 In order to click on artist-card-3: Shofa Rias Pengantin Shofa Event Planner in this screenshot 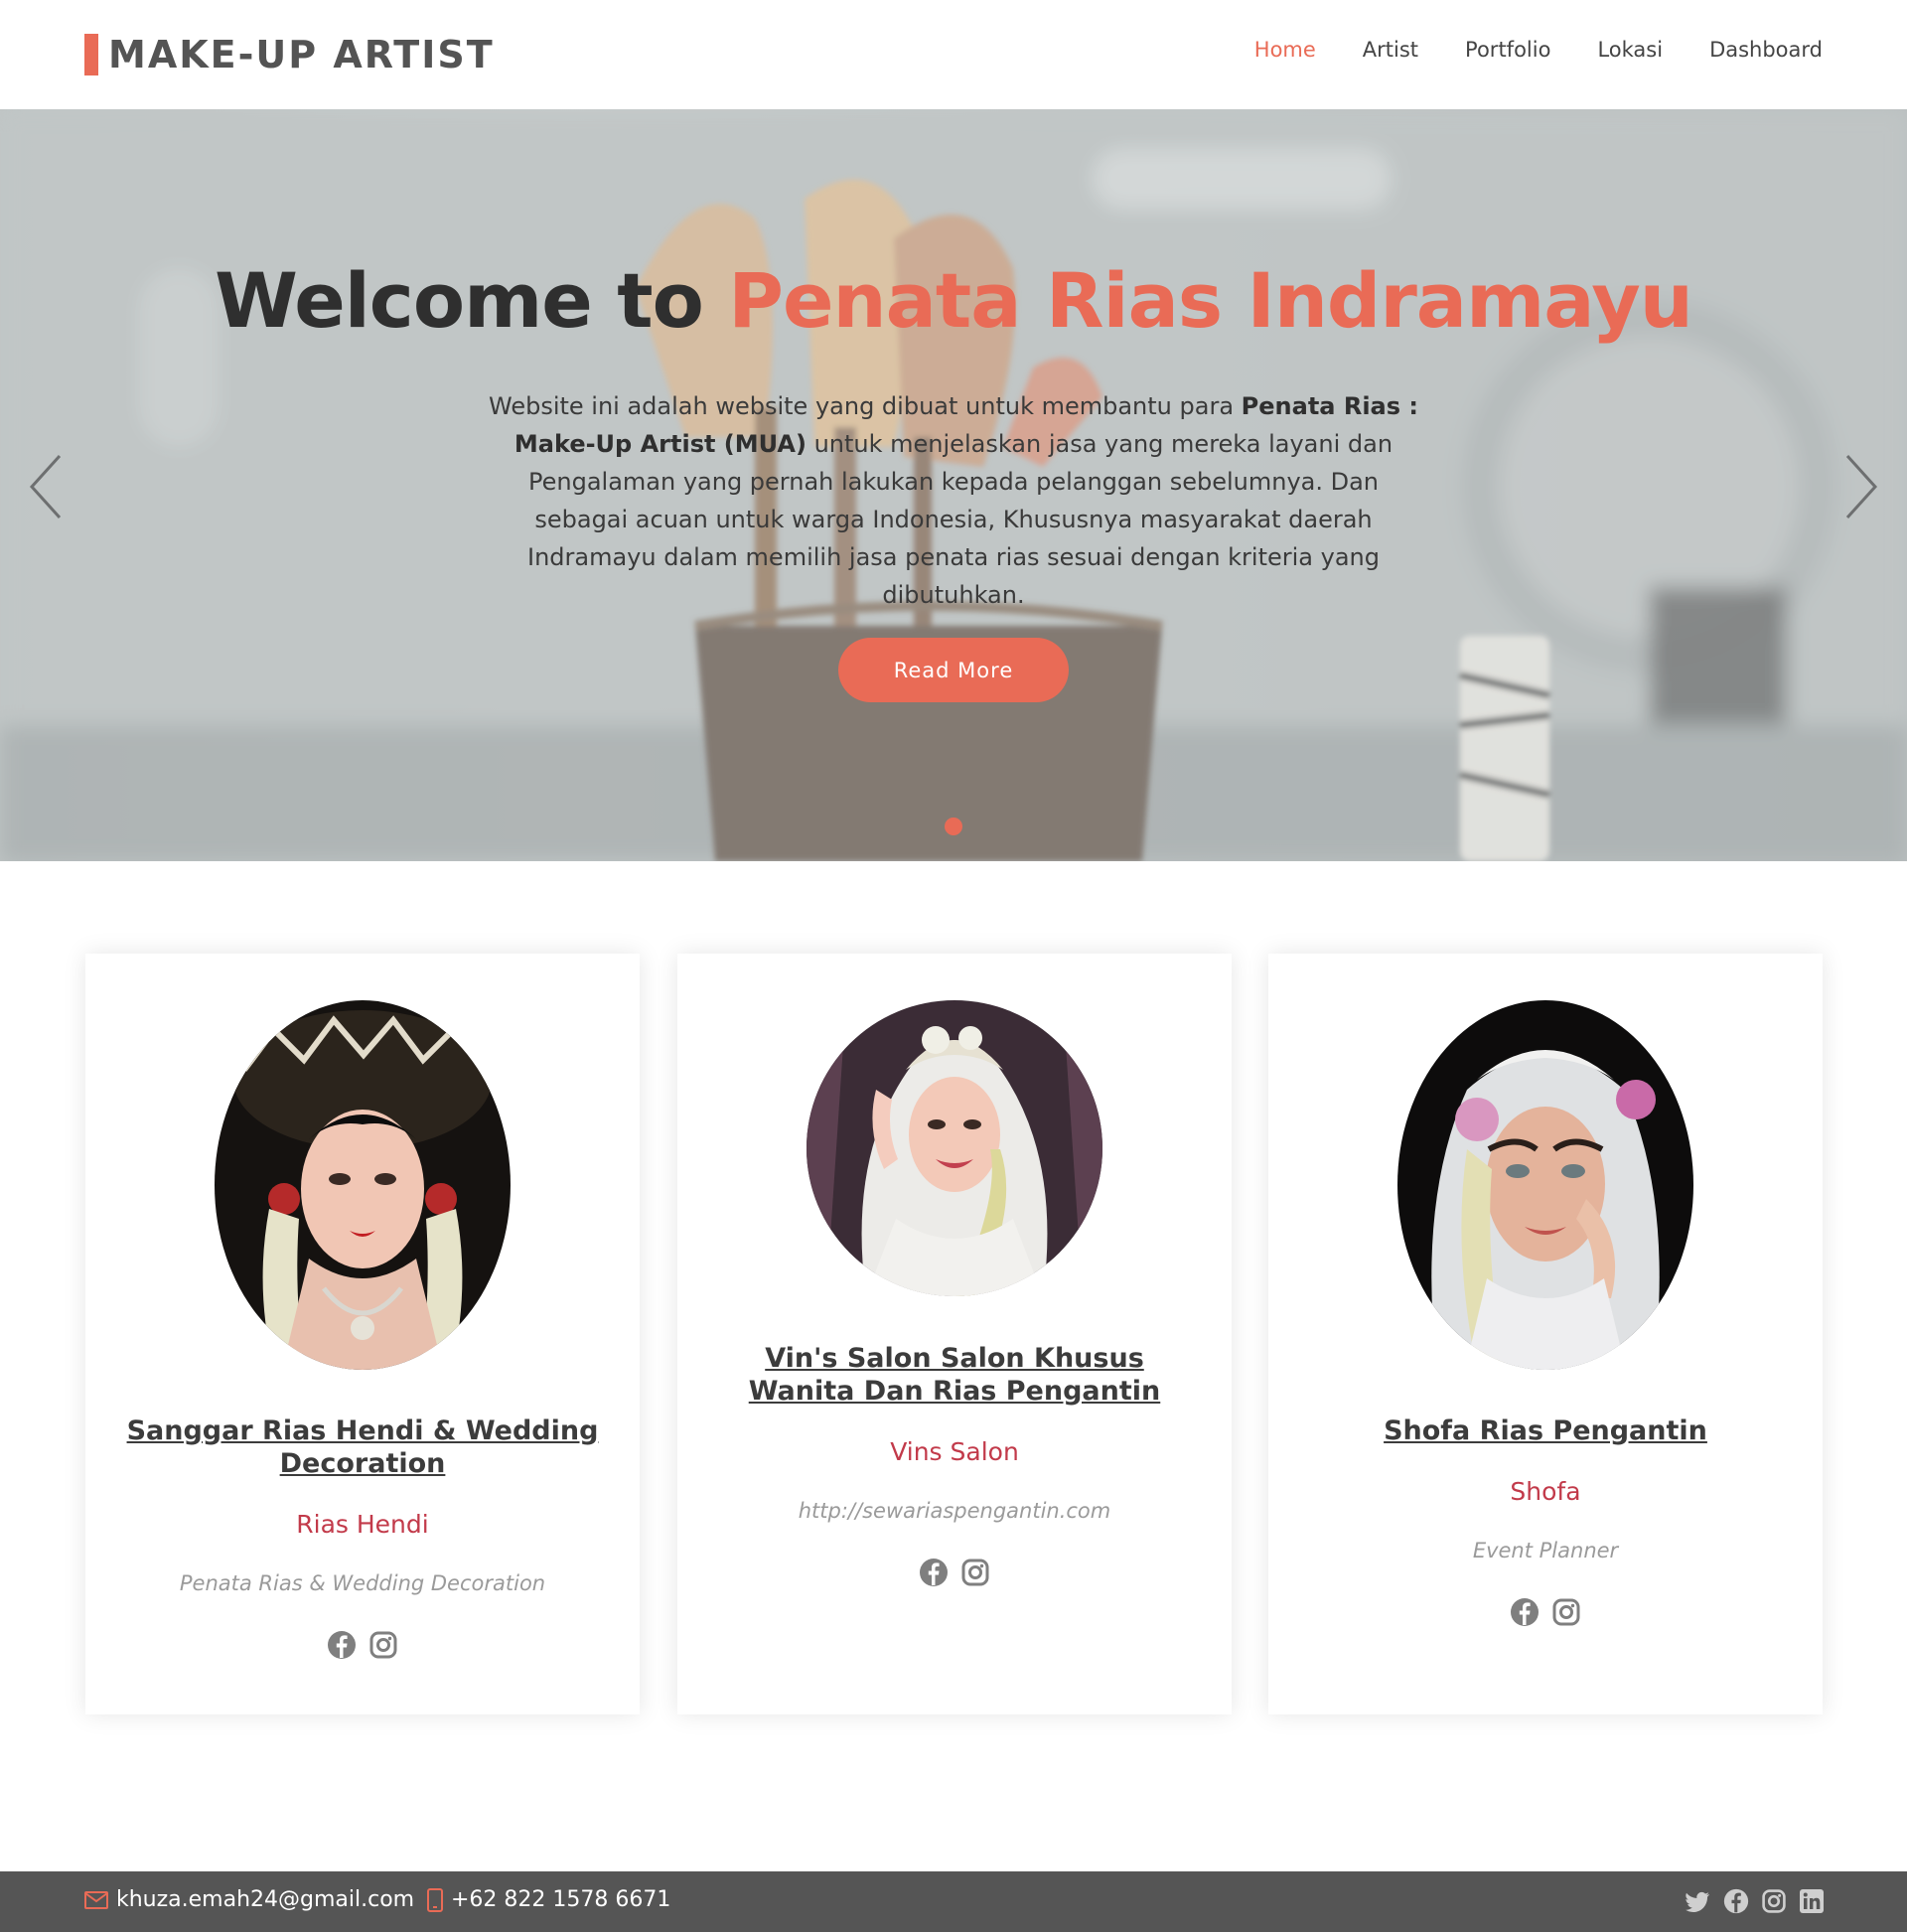, I will do `click(1545, 1334)`.